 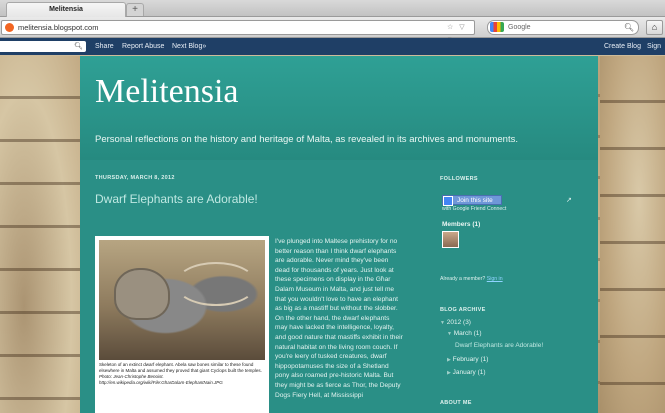 What do you see at coordinates (448, 201) in the screenshot?
I see `friend-connect-icon` at bounding box center [448, 201].